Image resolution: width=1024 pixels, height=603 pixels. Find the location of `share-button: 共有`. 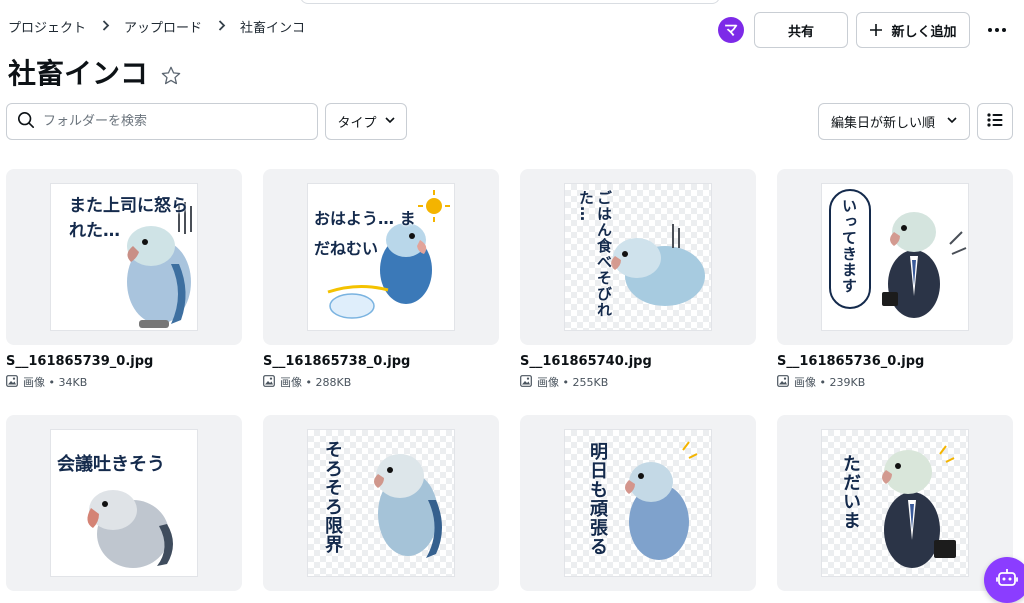

share-button: 共有 is located at coordinates (801, 30).